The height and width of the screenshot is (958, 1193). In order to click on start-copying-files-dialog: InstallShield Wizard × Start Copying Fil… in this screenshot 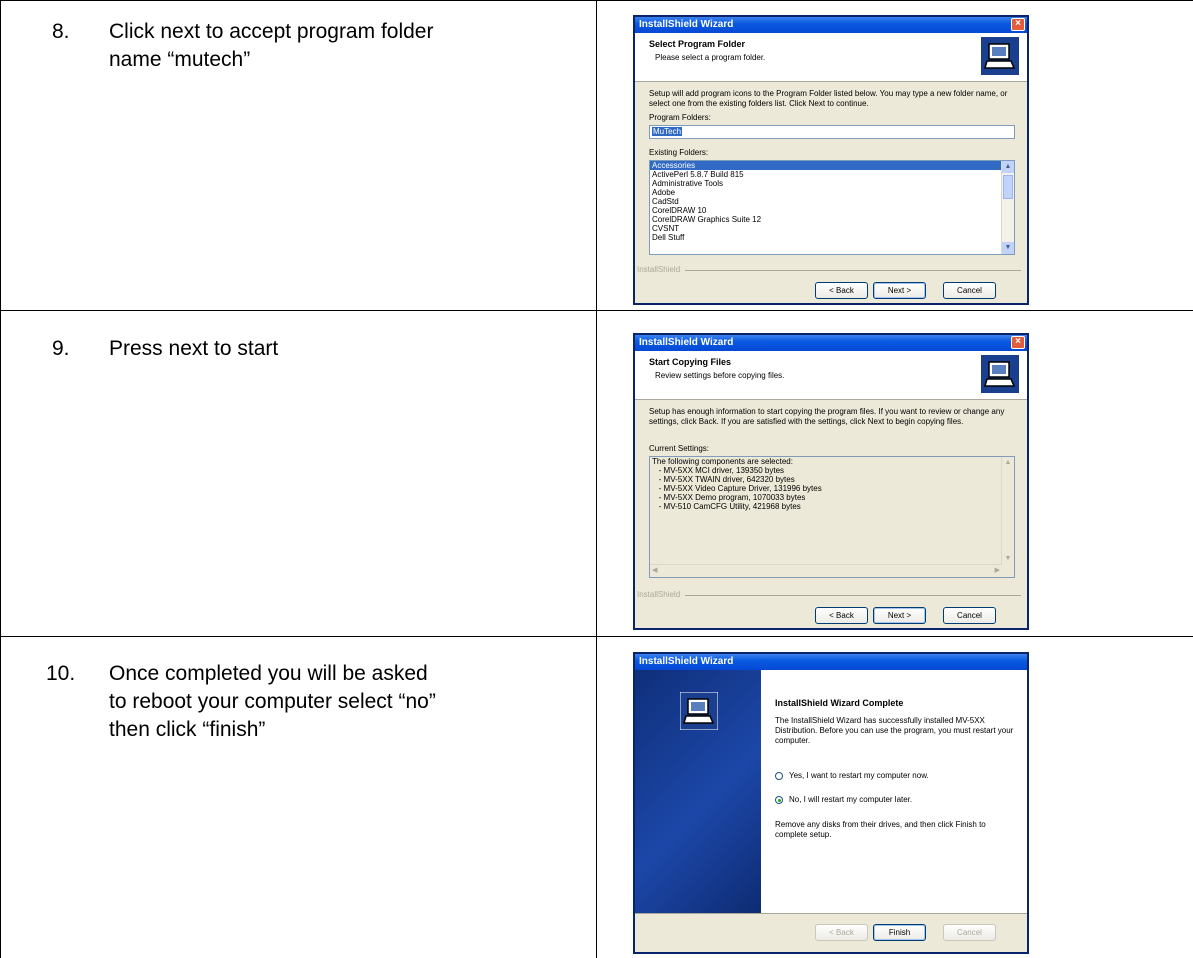, I will do `click(831, 481)`.